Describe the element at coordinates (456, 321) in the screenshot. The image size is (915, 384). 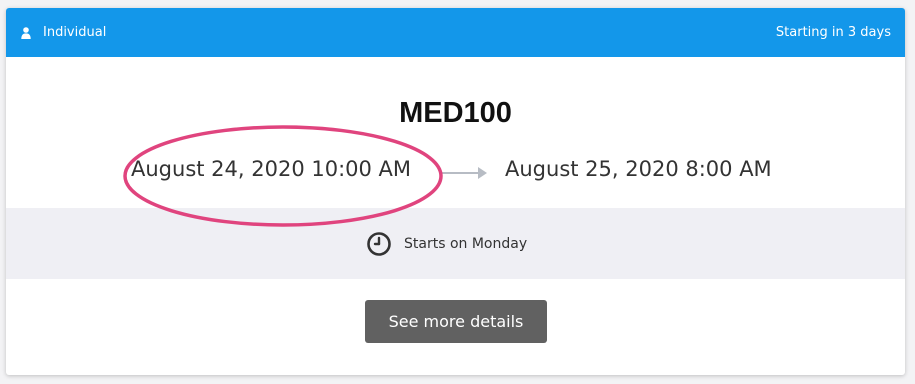
I see `see-more-details-button: See more details` at that location.